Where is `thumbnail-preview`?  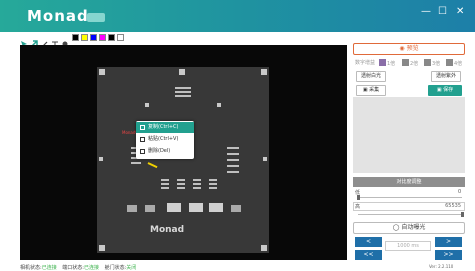
thumbnail-preview is located at coordinates (409, 135).